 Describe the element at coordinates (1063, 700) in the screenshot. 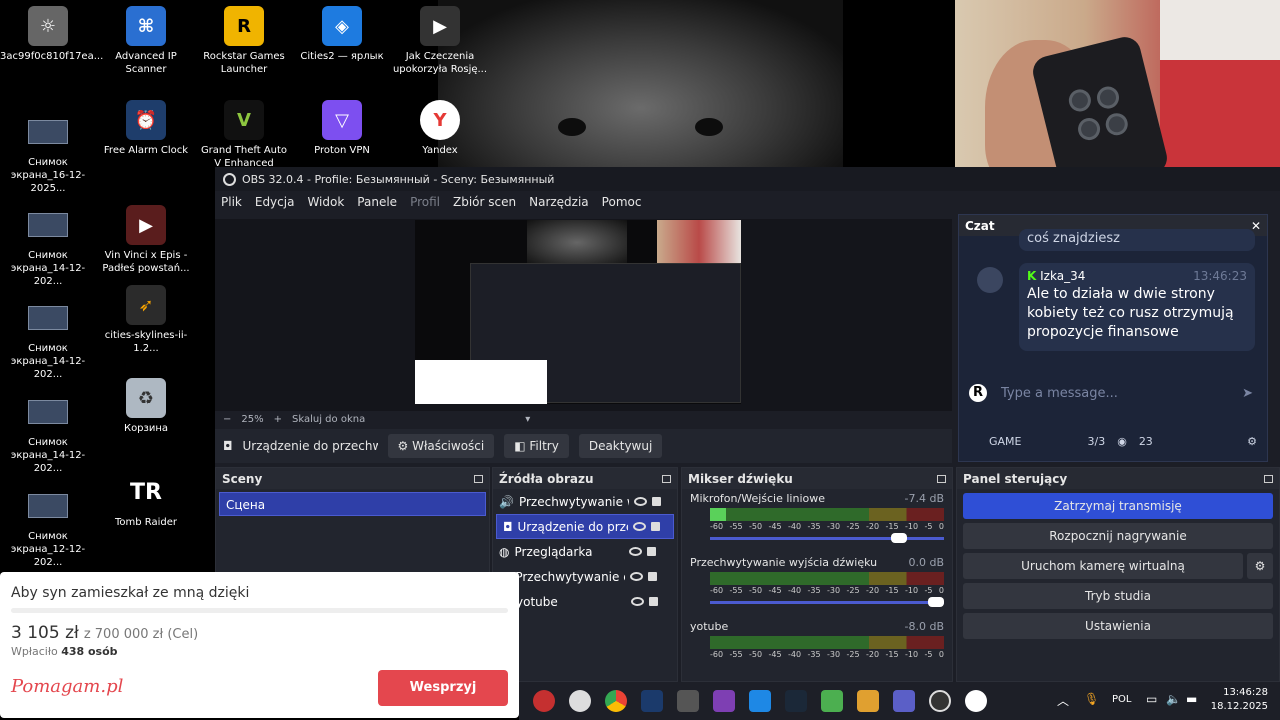

I see `chevron-up-icon: ︿` at that location.